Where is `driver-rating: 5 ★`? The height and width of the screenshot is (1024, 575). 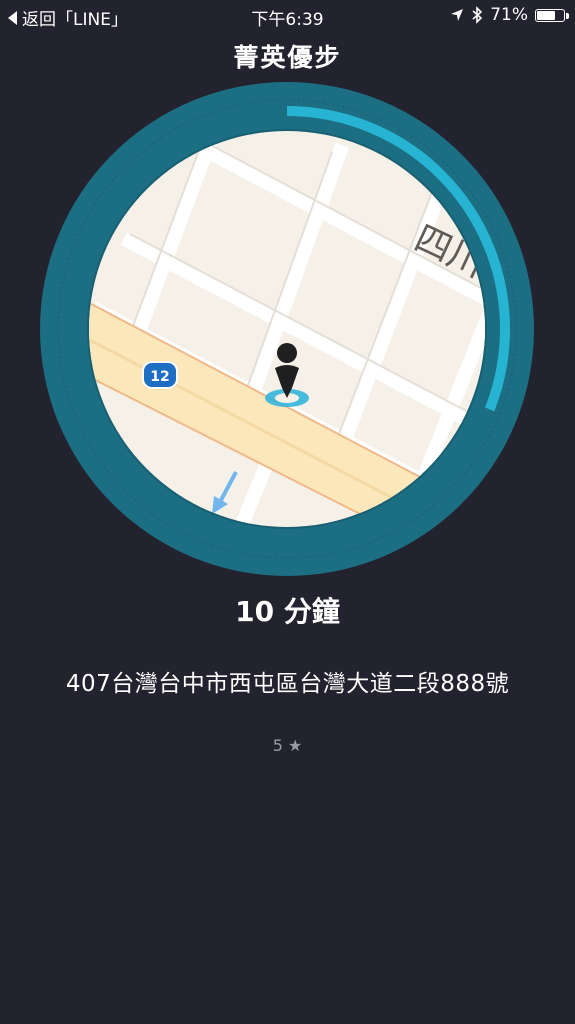 driver-rating: 5 ★ is located at coordinates (287, 745).